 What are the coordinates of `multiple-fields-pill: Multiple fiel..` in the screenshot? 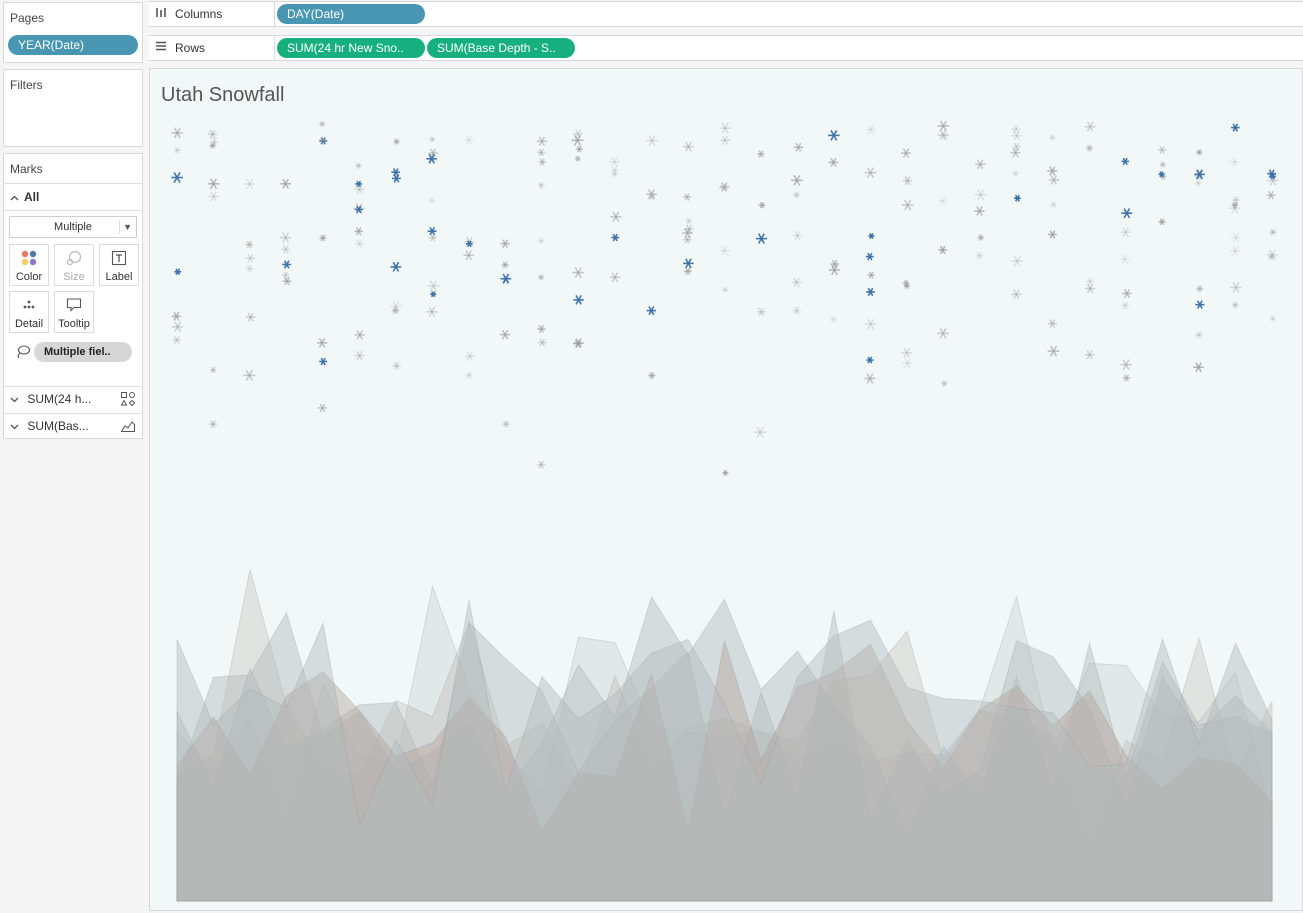 It's located at (83, 352).